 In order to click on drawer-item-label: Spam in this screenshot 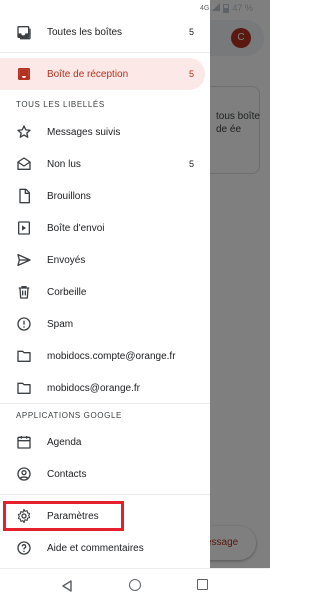, I will do `click(60, 324)`.